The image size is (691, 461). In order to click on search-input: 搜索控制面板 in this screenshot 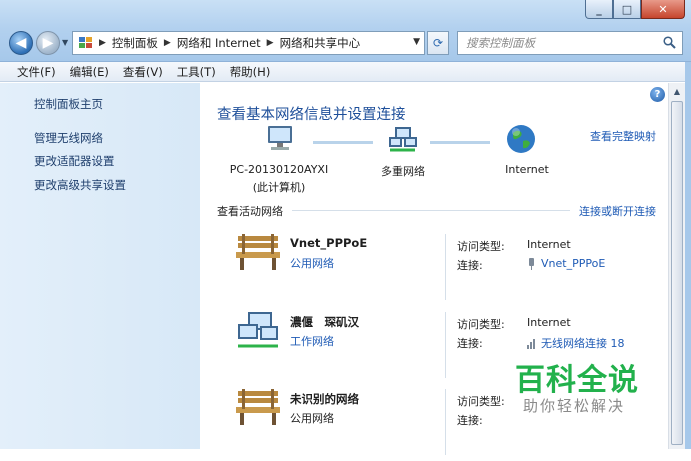, I will do `click(570, 43)`.